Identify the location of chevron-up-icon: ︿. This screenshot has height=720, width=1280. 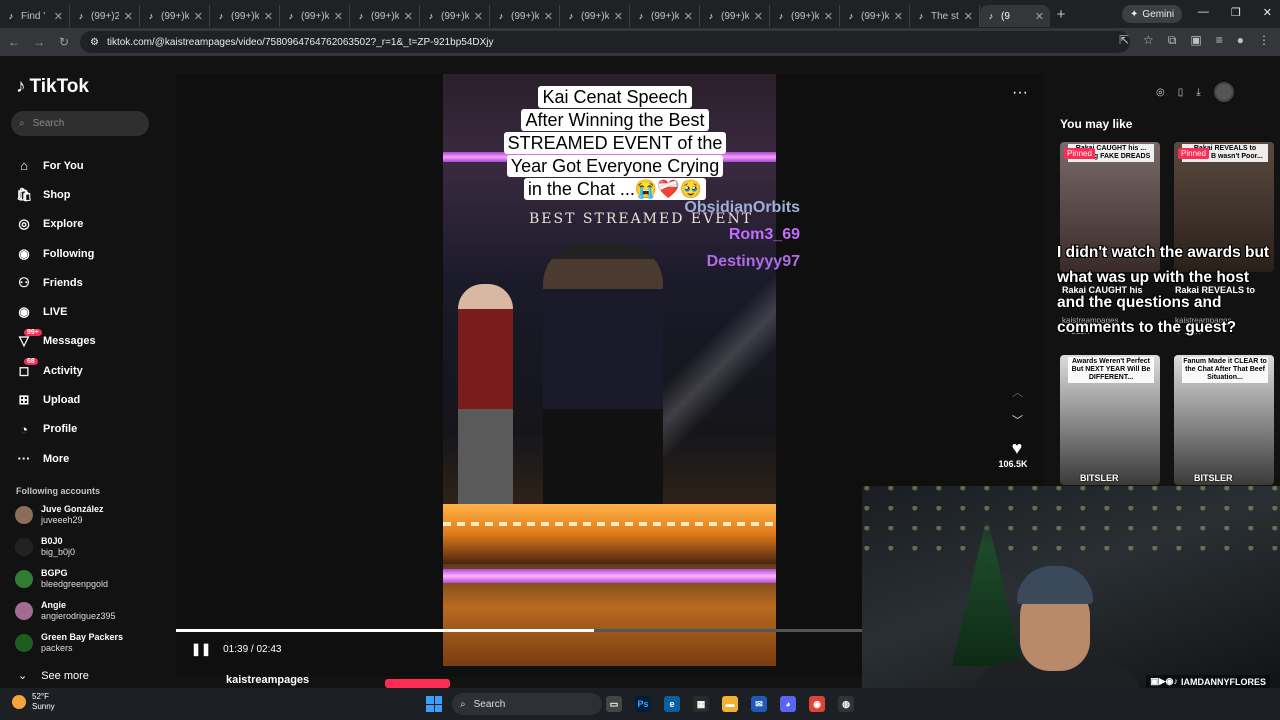
(1017, 392).